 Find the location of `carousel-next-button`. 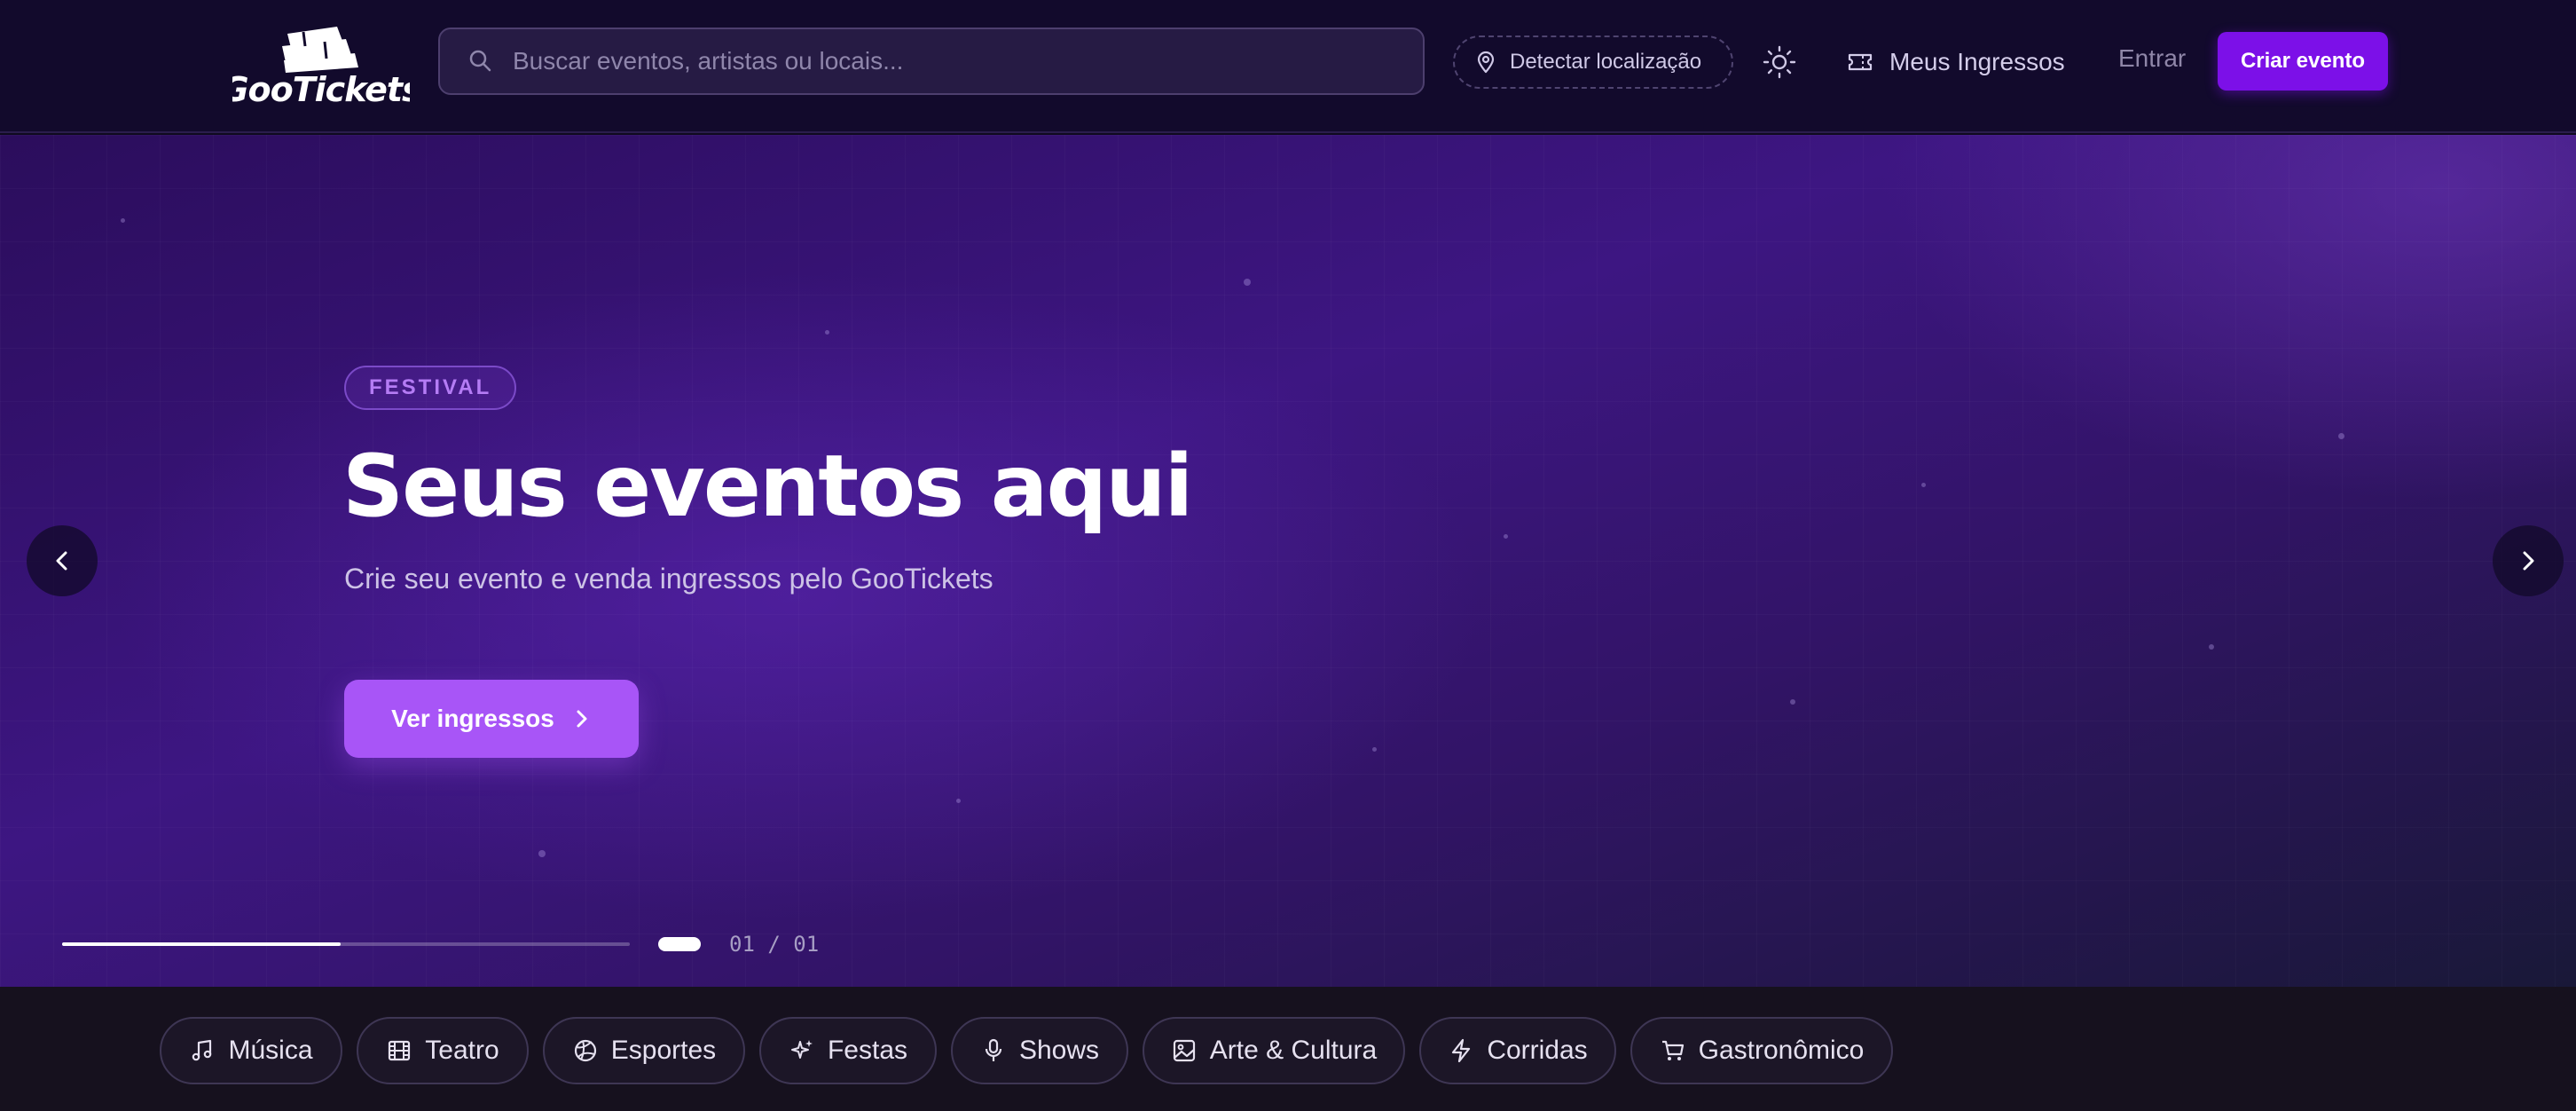

carousel-next-button is located at coordinates (2528, 560).